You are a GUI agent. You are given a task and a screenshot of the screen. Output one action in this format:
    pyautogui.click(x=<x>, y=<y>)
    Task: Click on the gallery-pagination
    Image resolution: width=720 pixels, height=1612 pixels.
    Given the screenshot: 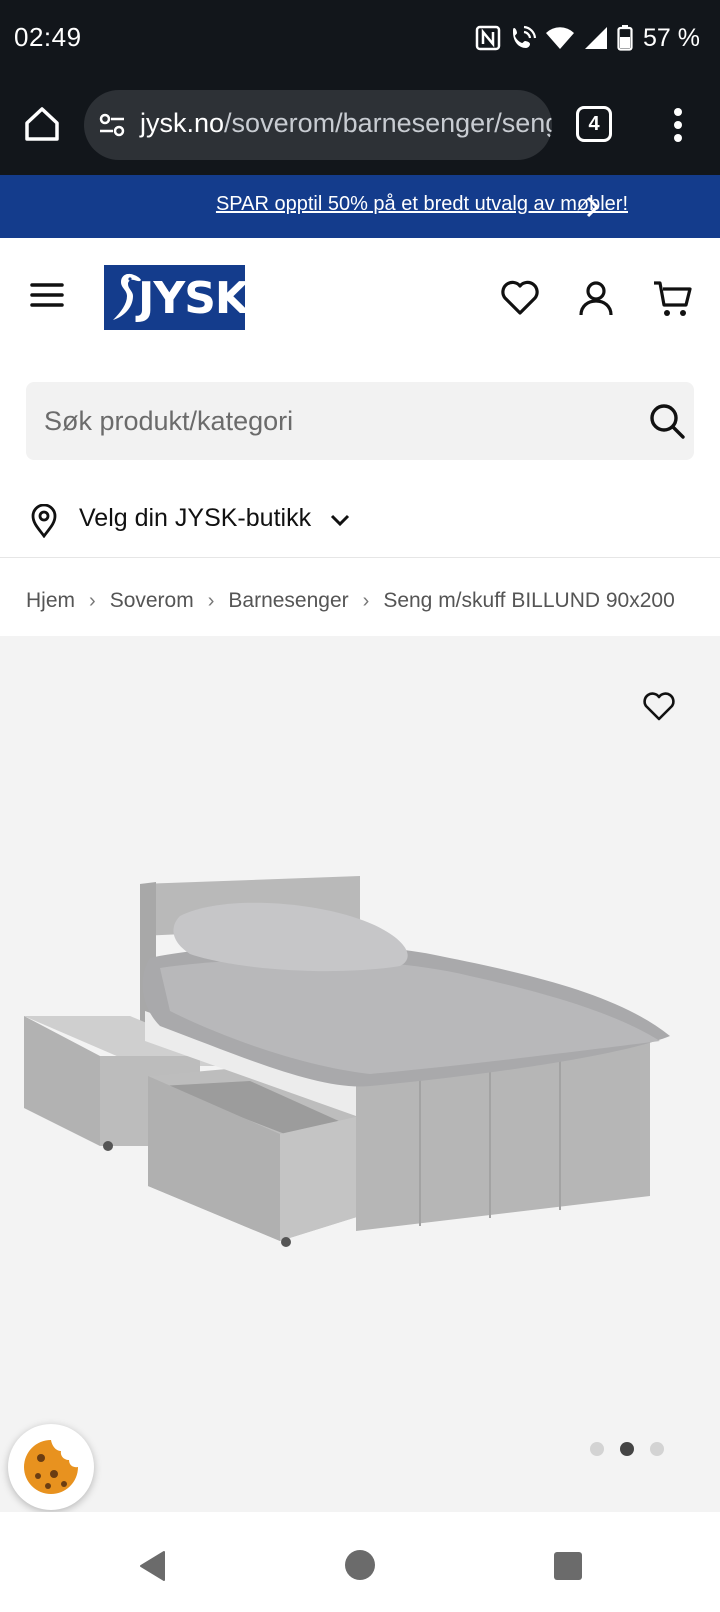 What is the action you would take?
    pyautogui.click(x=627, y=1449)
    